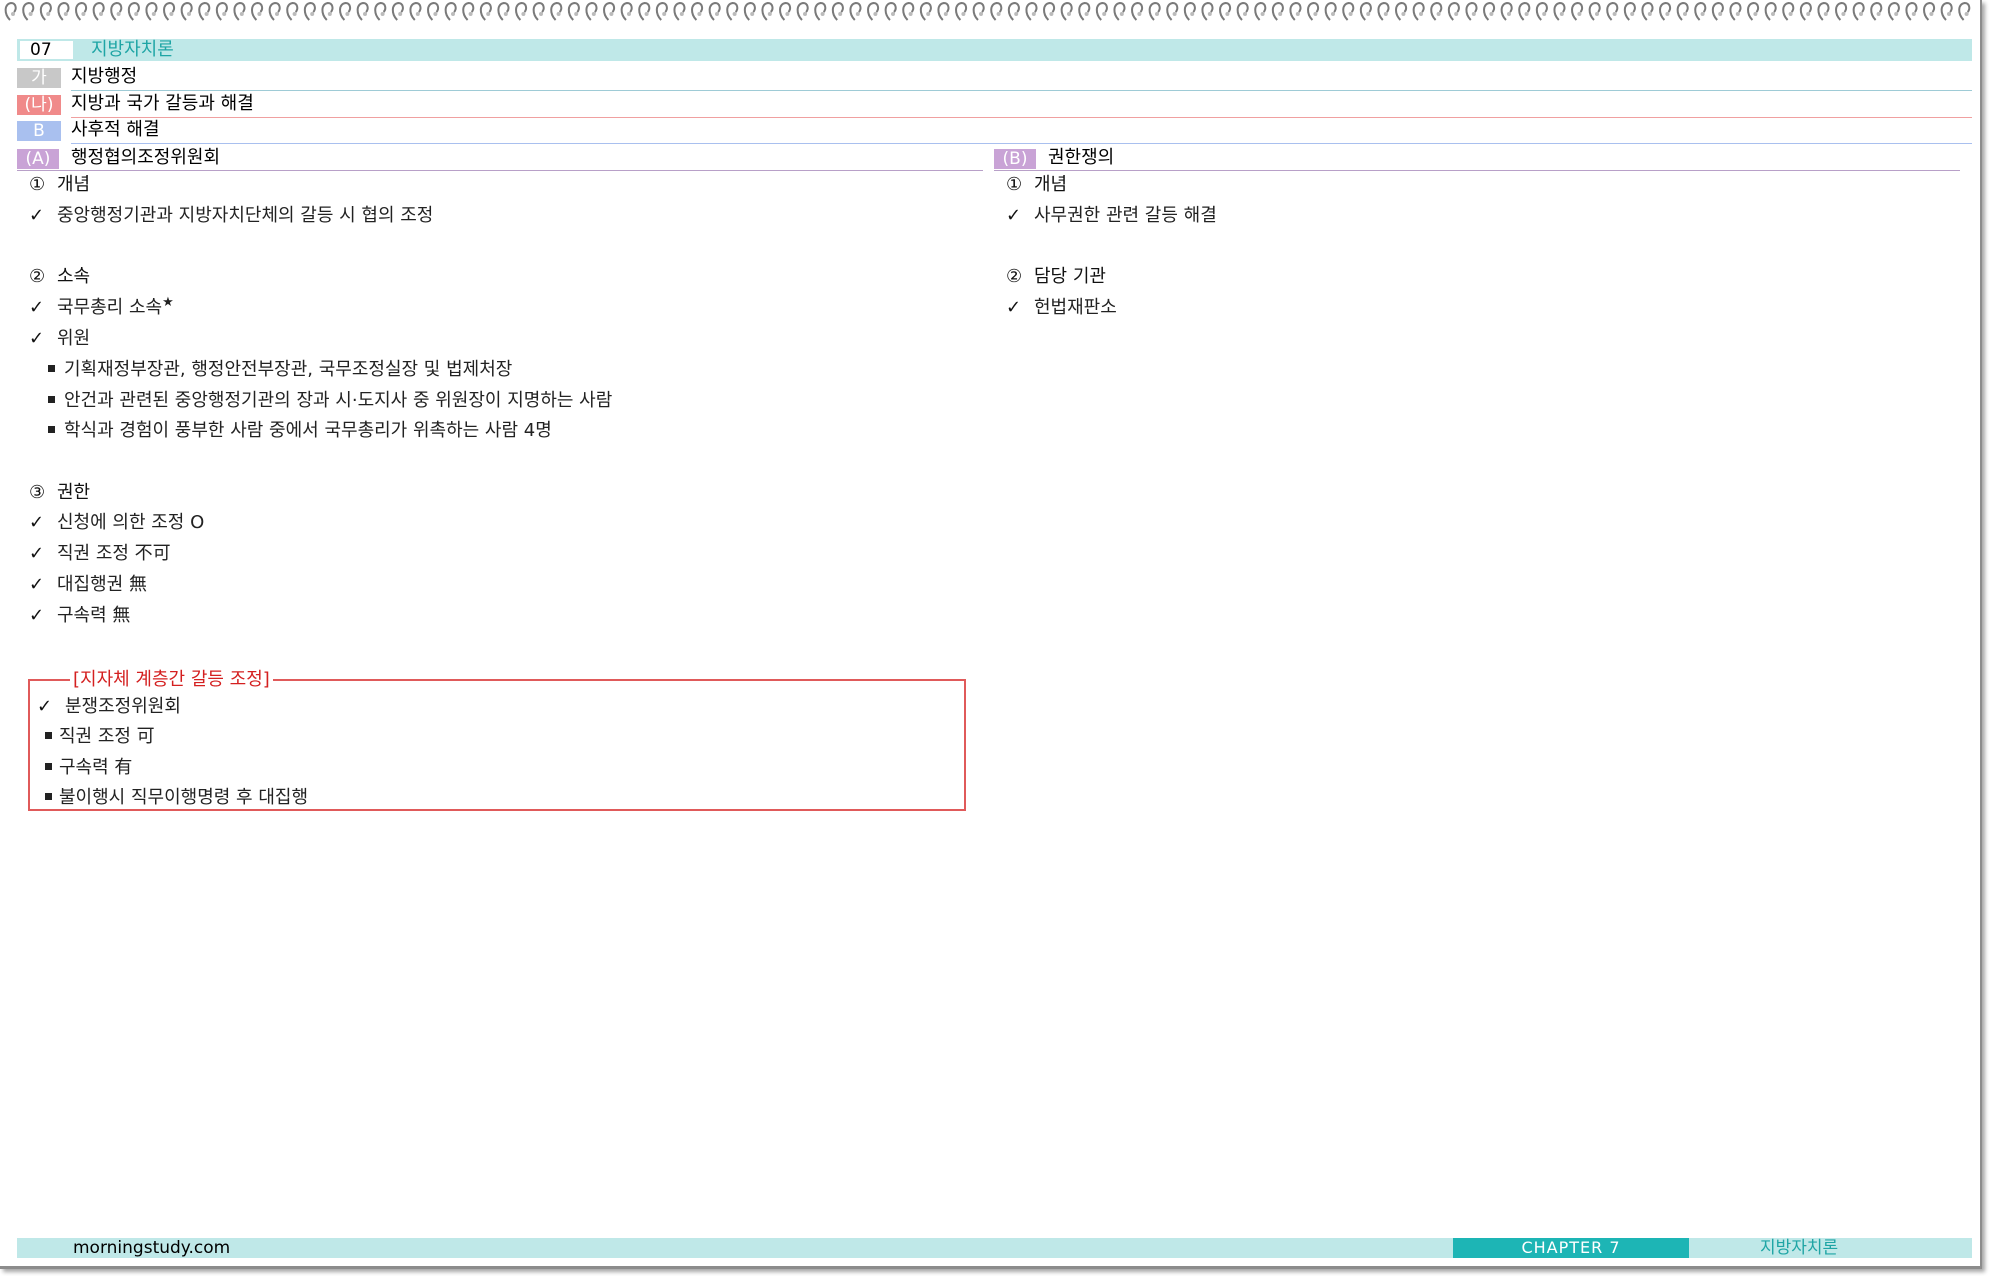 The width and height of the screenshot is (1990, 1276). What do you see at coordinates (123, 706) in the screenshot?
I see `box-item-text: 분쟁조정위원회` at bounding box center [123, 706].